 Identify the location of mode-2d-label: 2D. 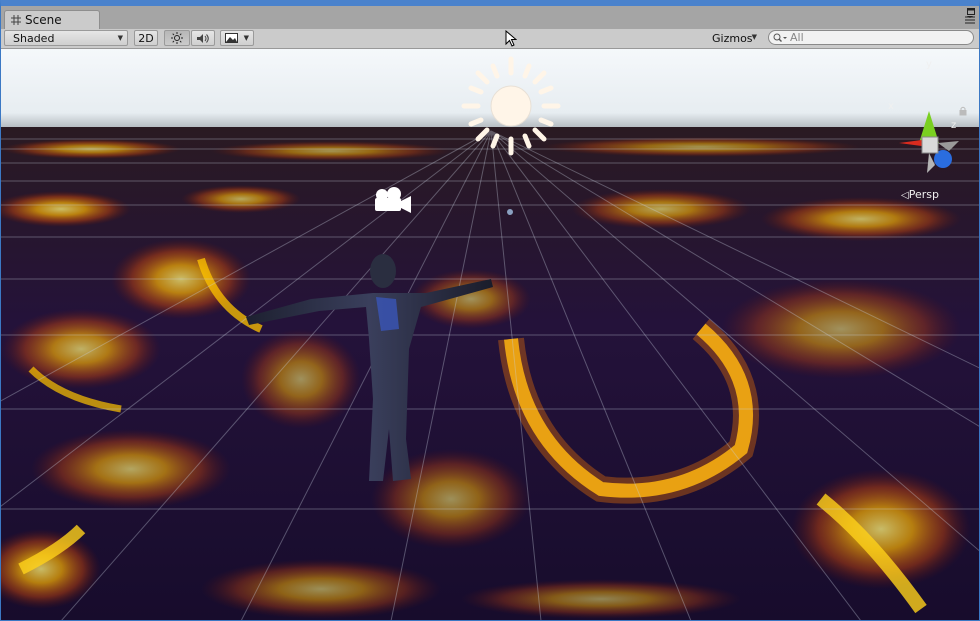
(146, 38).